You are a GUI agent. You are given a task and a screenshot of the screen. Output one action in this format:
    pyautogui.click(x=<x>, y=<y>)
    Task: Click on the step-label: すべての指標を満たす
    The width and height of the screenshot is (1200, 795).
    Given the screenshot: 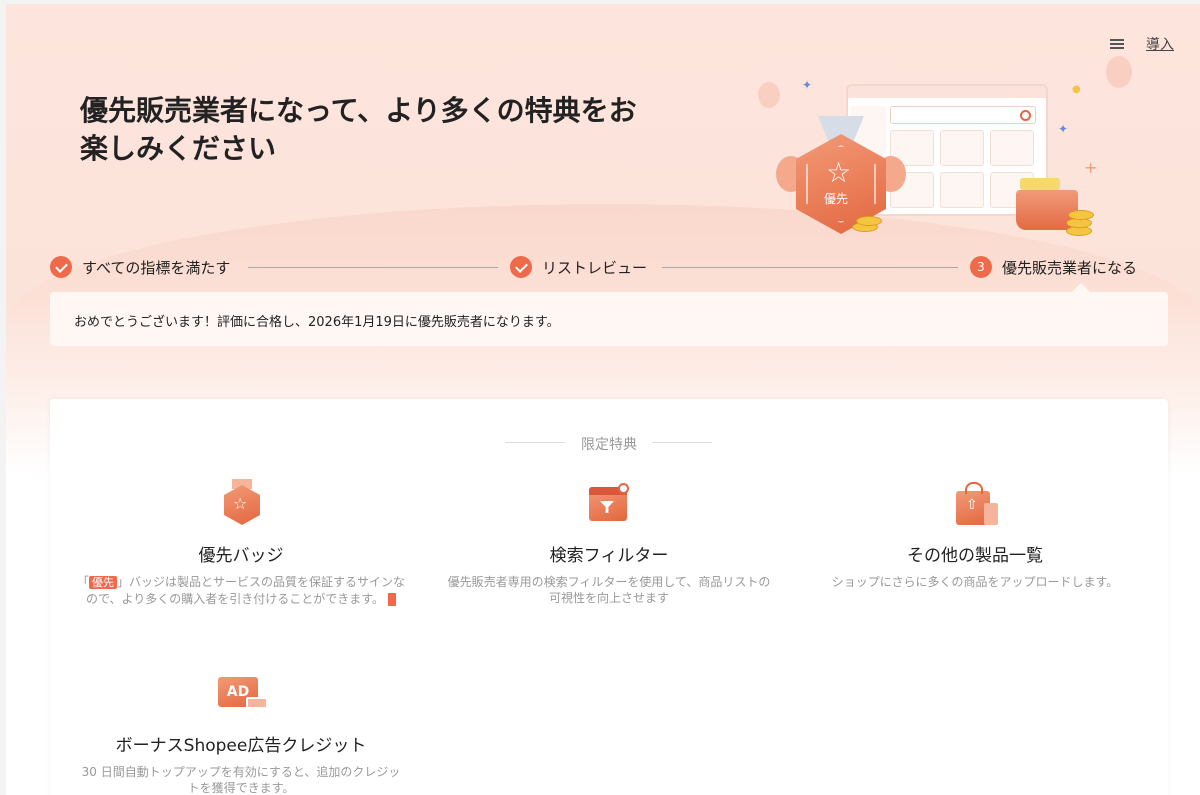 What is the action you would take?
    pyautogui.click(x=156, y=267)
    